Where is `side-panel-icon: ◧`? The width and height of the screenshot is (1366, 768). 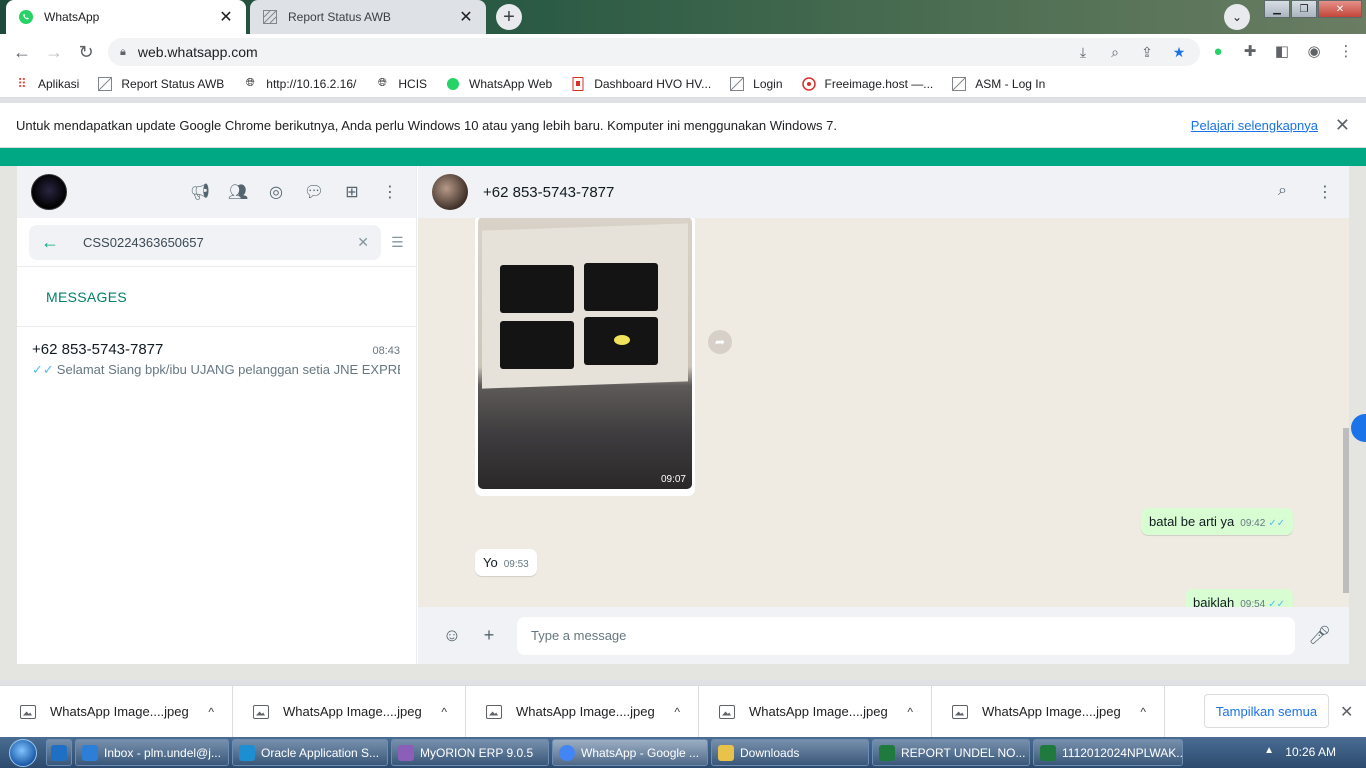
side-panel-icon: ◧ is located at coordinates (1282, 51).